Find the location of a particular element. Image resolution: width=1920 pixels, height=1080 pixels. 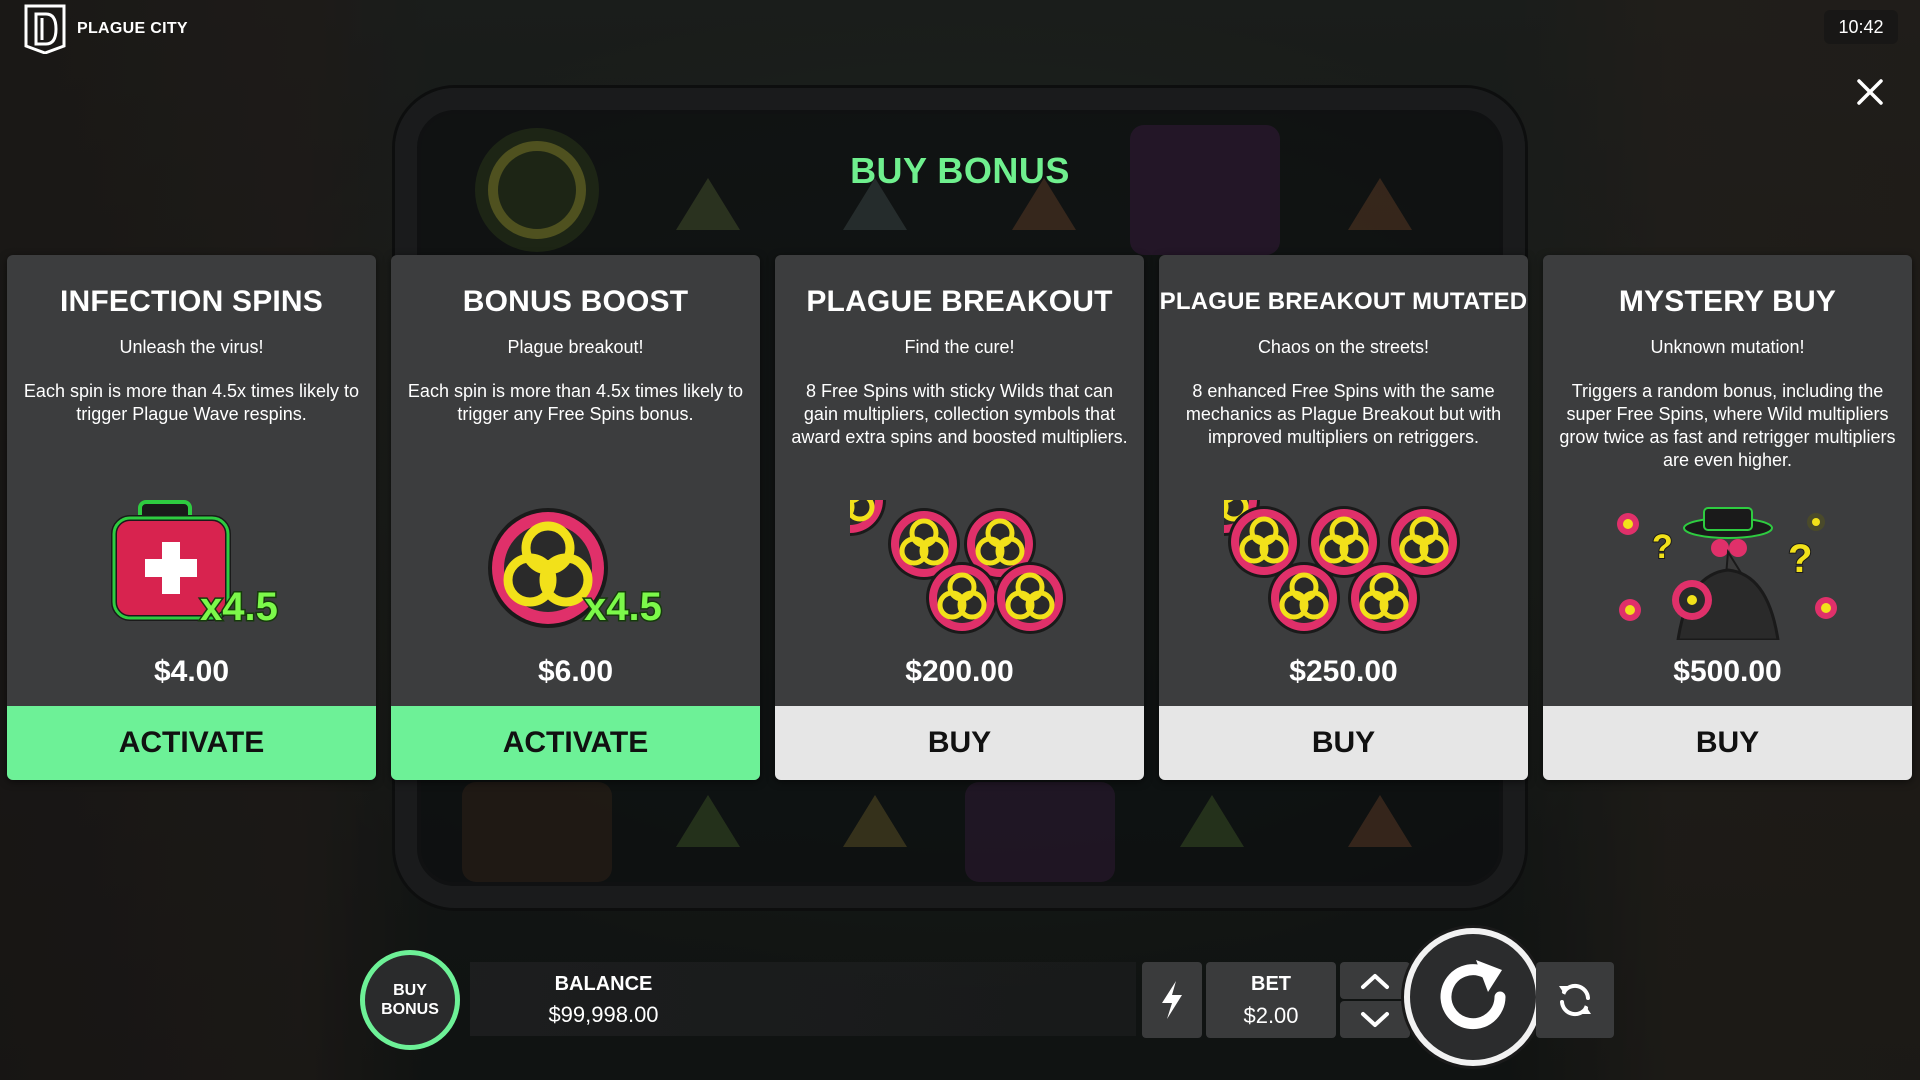

bet-value: $2.00 is located at coordinates (1271, 1015).